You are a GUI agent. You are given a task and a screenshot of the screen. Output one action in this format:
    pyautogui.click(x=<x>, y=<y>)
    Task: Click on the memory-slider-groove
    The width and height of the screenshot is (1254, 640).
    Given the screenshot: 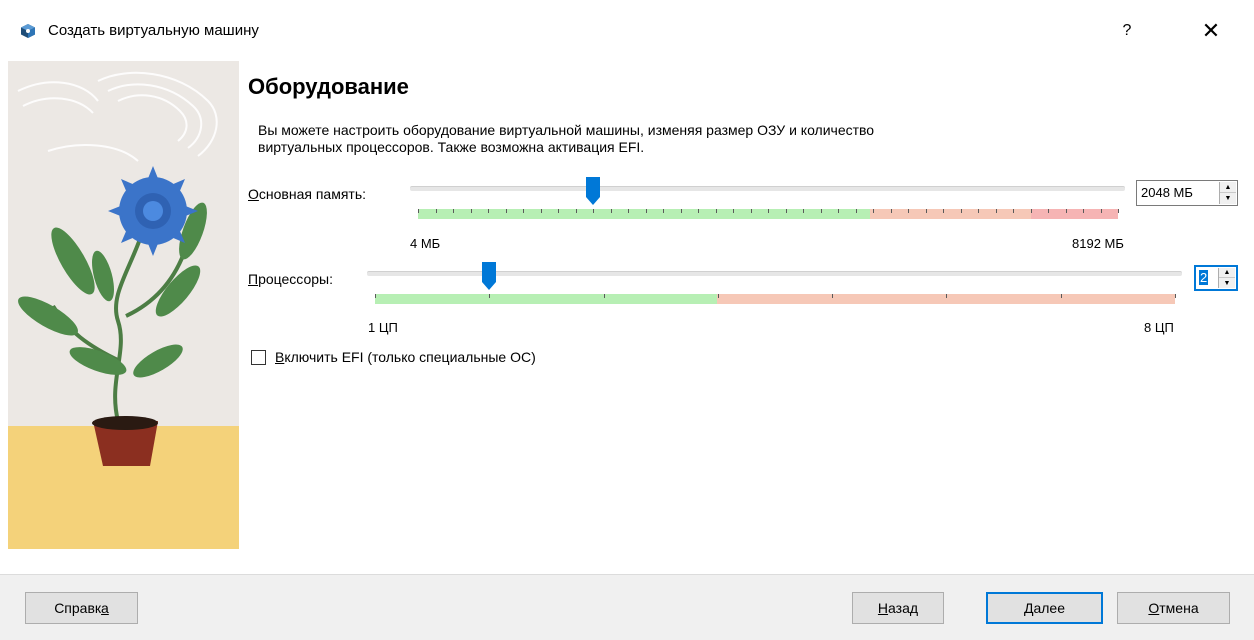 What is the action you would take?
    pyautogui.click(x=767, y=188)
    